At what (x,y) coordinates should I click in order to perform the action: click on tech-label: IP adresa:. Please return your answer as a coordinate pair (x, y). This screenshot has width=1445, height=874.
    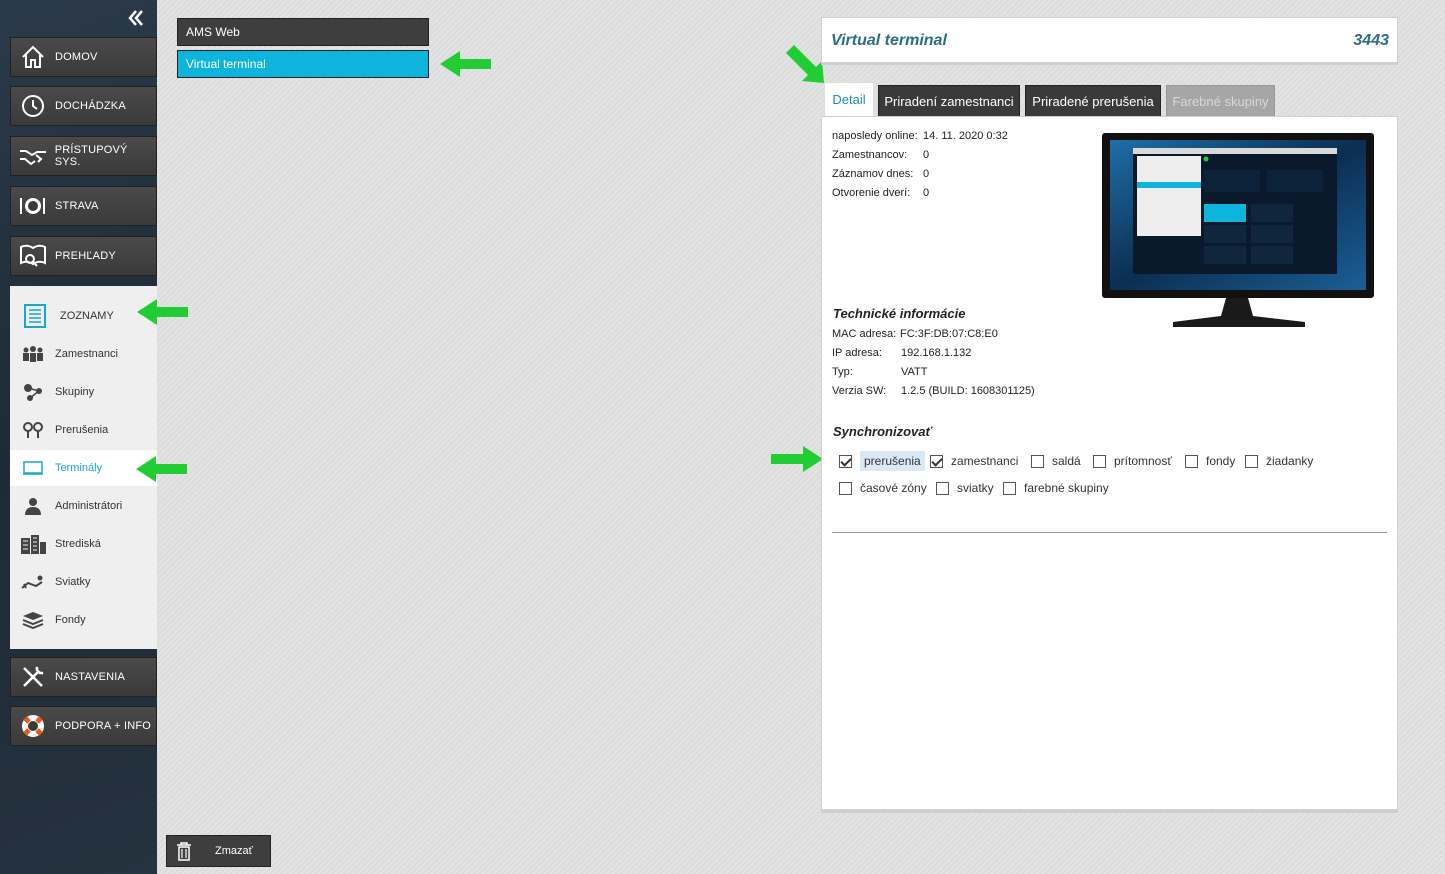
    Looking at the image, I should click on (857, 353).